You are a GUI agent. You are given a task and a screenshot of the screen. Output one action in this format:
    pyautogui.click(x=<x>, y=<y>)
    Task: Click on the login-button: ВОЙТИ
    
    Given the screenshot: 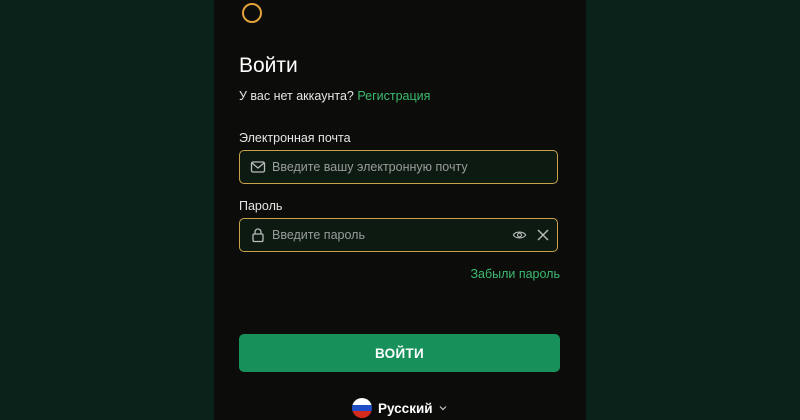 What is the action you would take?
    pyautogui.click(x=399, y=353)
    